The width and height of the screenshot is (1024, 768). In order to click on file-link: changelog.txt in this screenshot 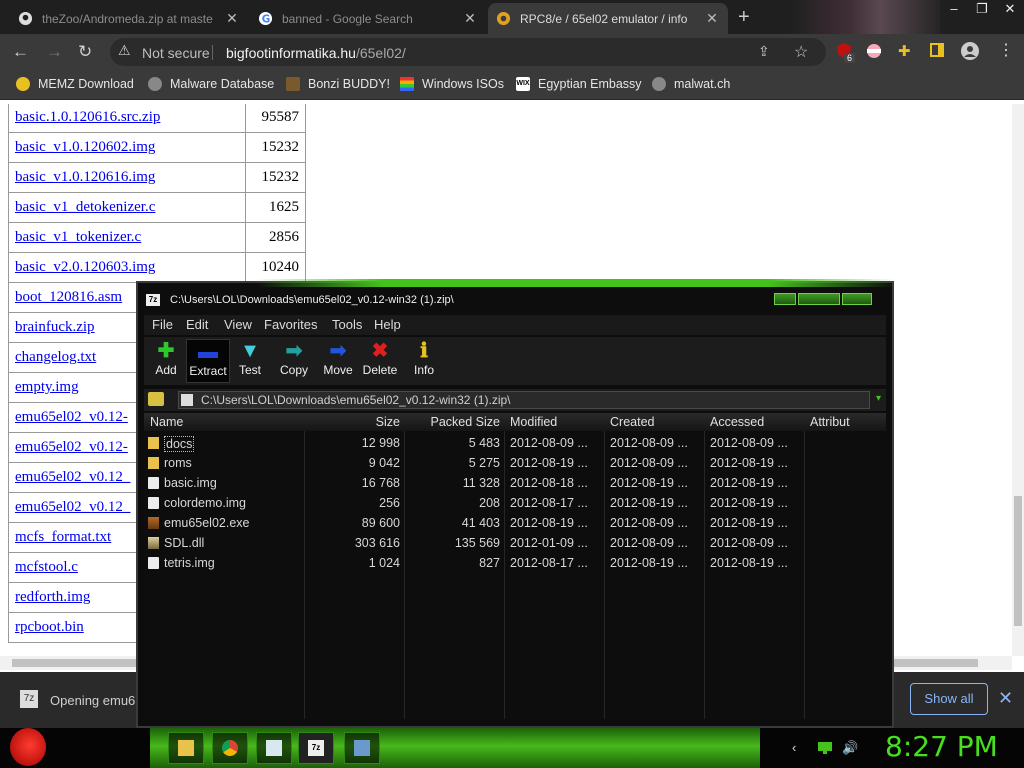, I will do `click(55, 357)`.